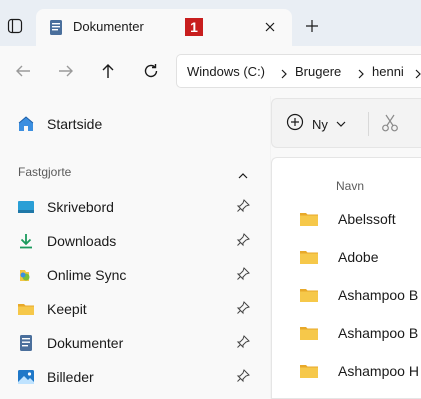 The image size is (421, 399). I want to click on forward-icon, so click(66, 71).